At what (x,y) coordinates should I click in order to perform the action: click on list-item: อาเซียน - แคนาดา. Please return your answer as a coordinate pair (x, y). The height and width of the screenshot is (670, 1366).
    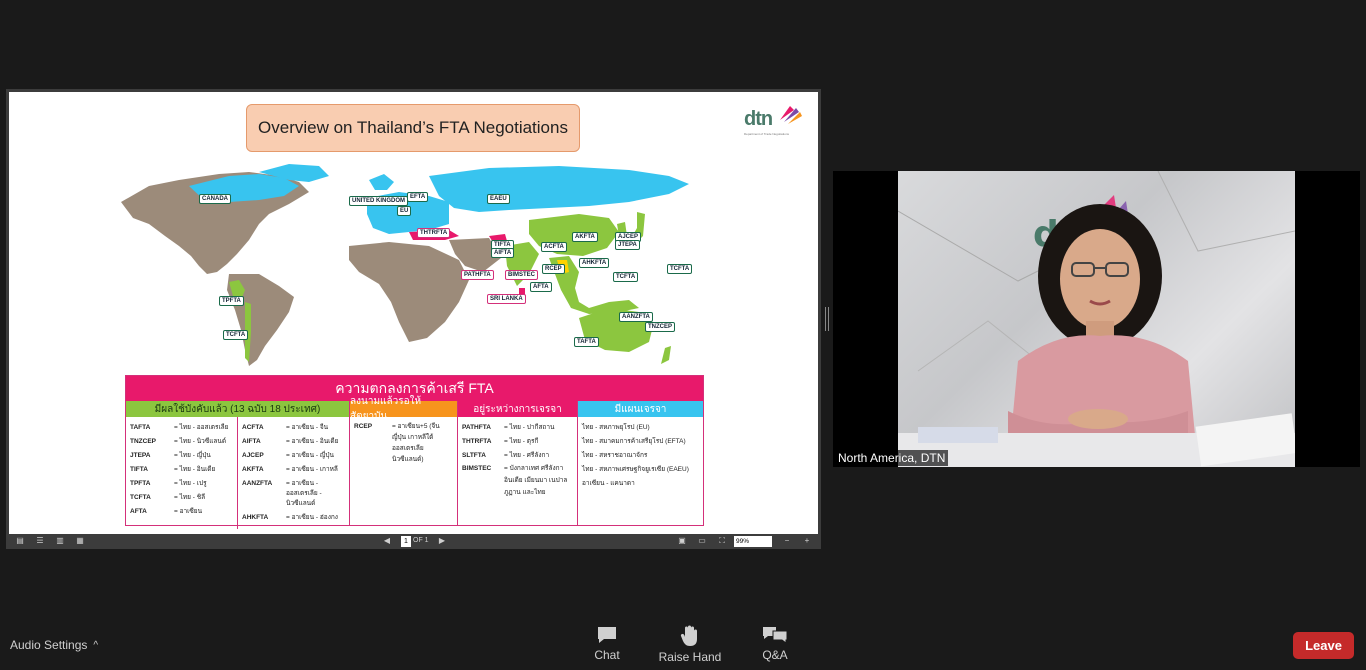
    Looking at the image, I should click on (608, 483).